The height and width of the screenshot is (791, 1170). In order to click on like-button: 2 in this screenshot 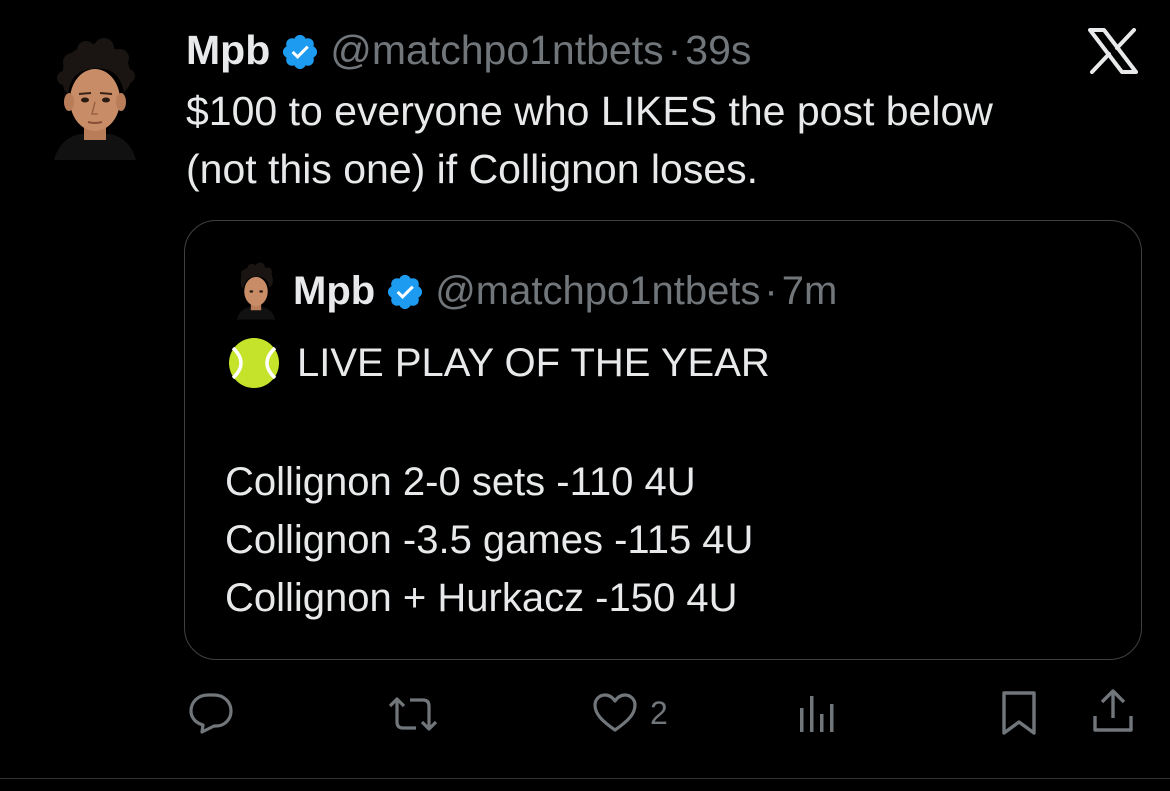, I will do `click(630, 713)`.